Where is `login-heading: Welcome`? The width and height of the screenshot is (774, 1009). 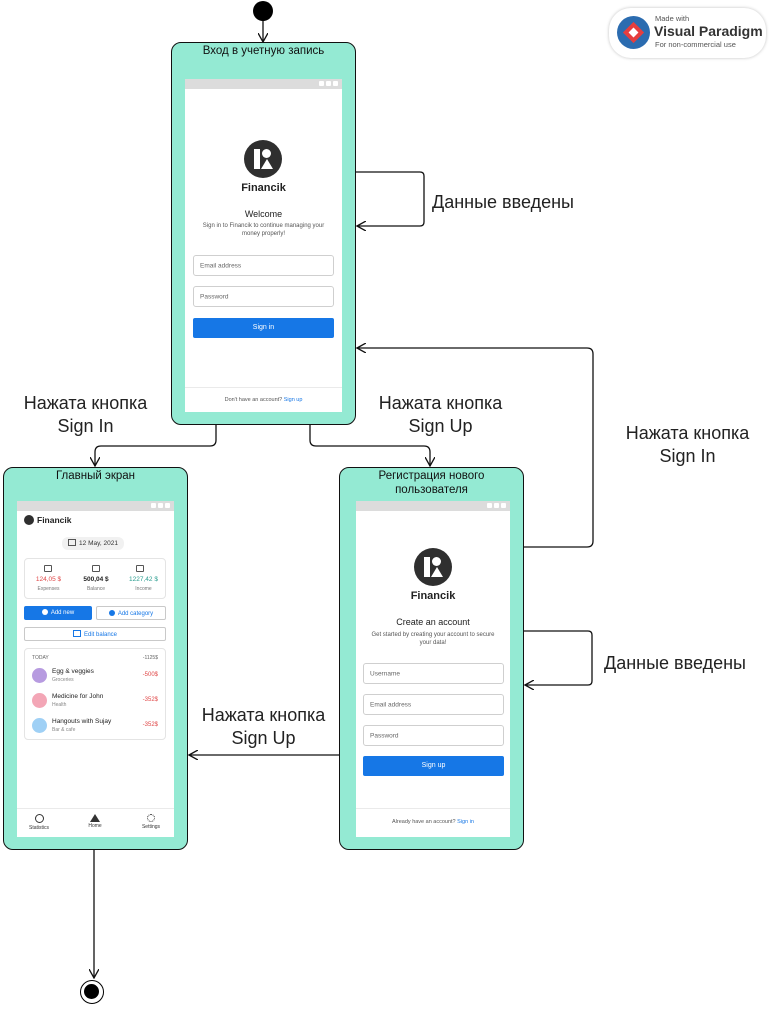
login-heading: Welcome is located at coordinates (263, 214).